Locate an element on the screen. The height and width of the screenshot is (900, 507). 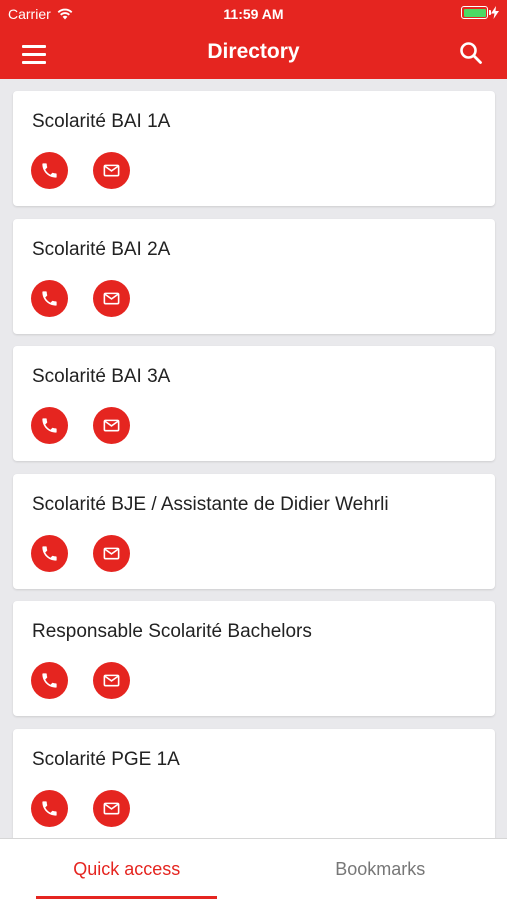
contact-card: Scolarité BAI 2A is located at coordinates (254, 276).